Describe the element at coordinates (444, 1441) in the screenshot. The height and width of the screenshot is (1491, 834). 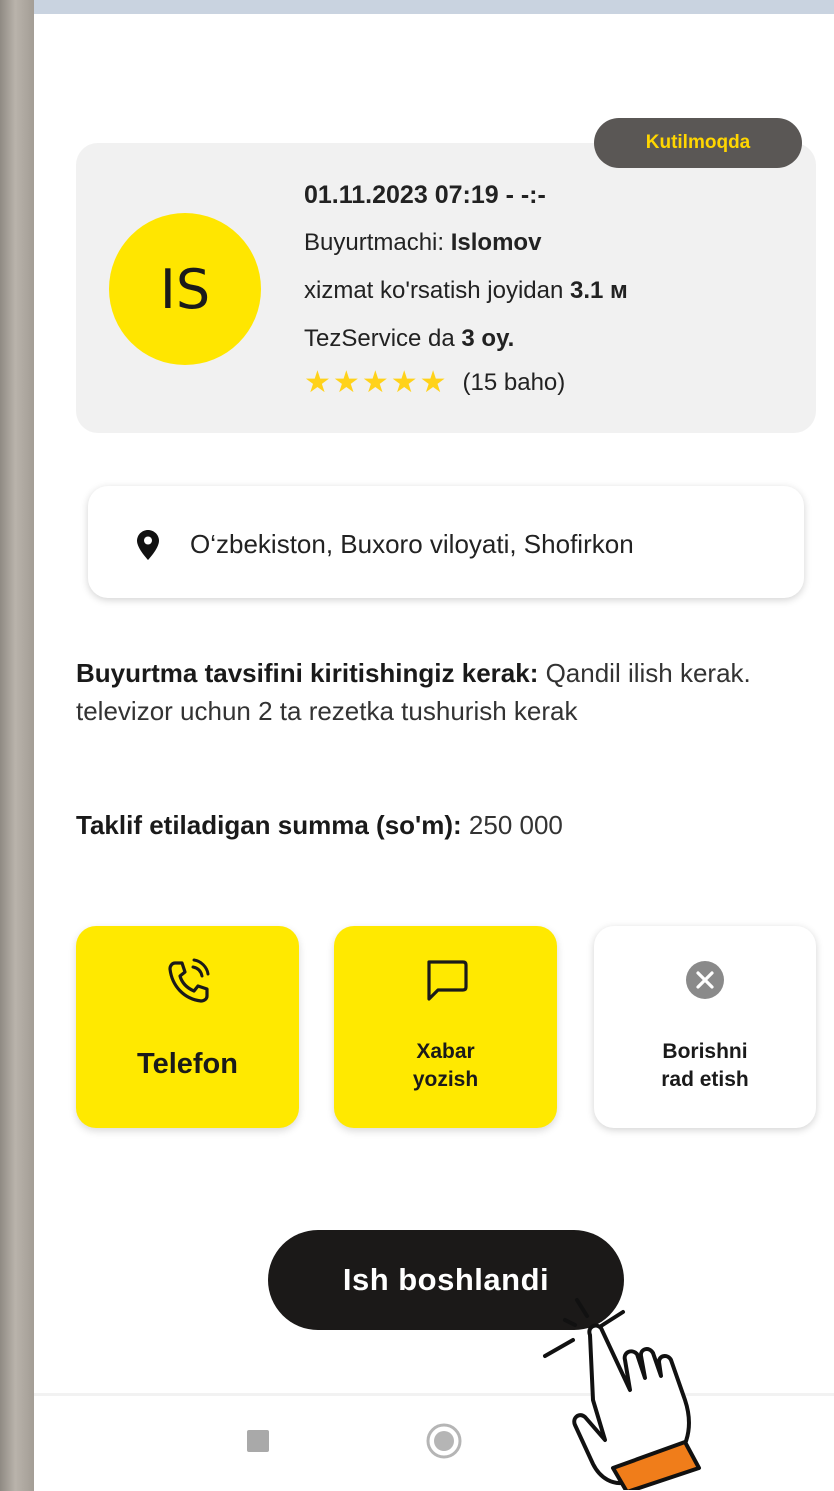
I see `home-icon` at that location.